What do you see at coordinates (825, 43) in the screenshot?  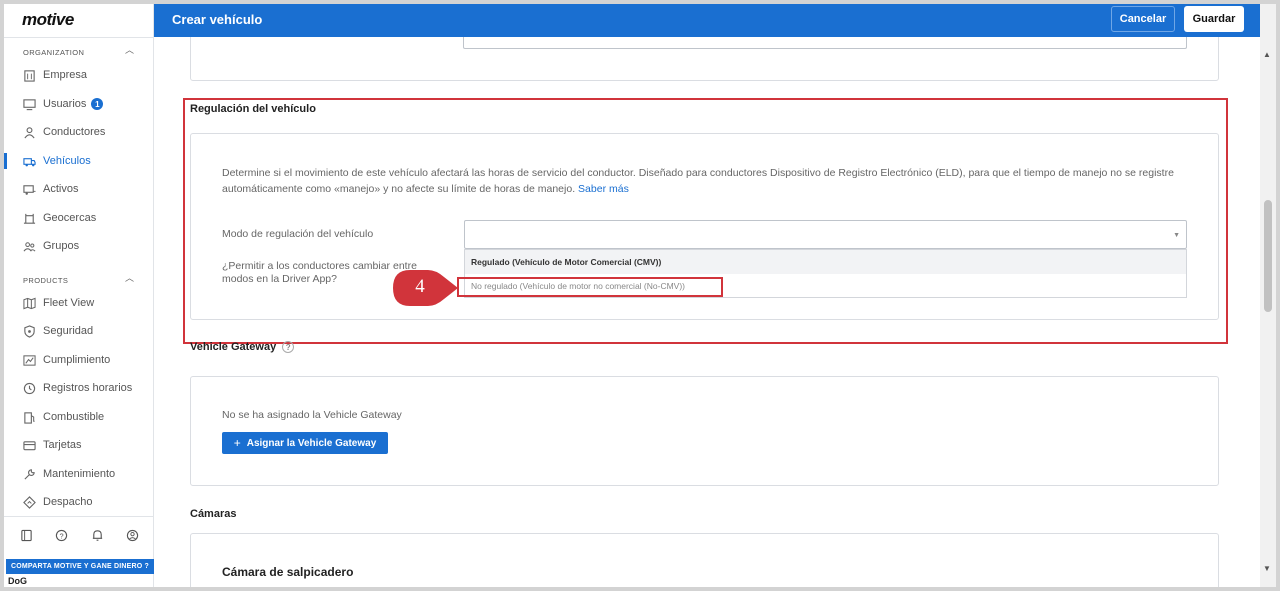 I see `previous-field` at bounding box center [825, 43].